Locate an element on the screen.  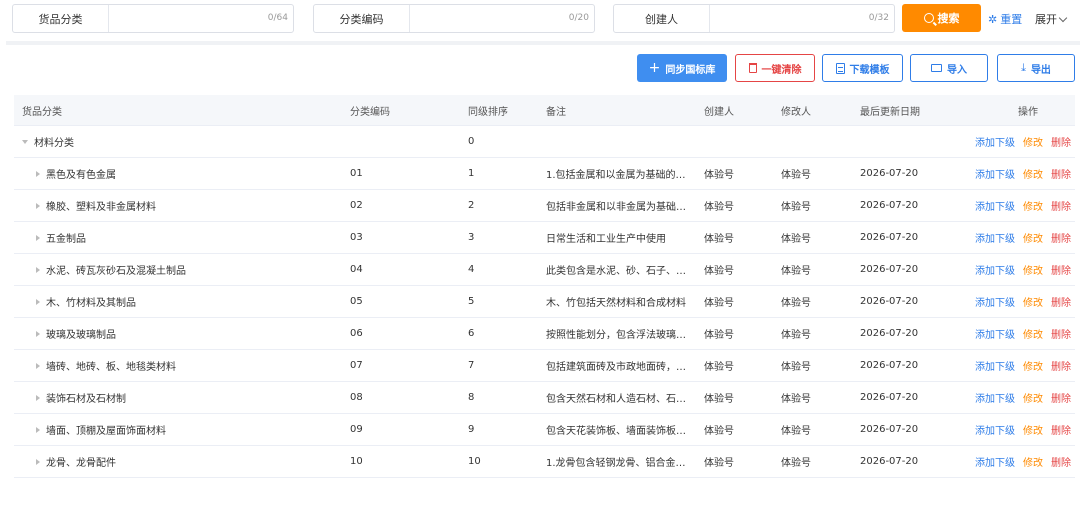
code-search-field: 分类编码 0/20 is located at coordinates (454, 18).